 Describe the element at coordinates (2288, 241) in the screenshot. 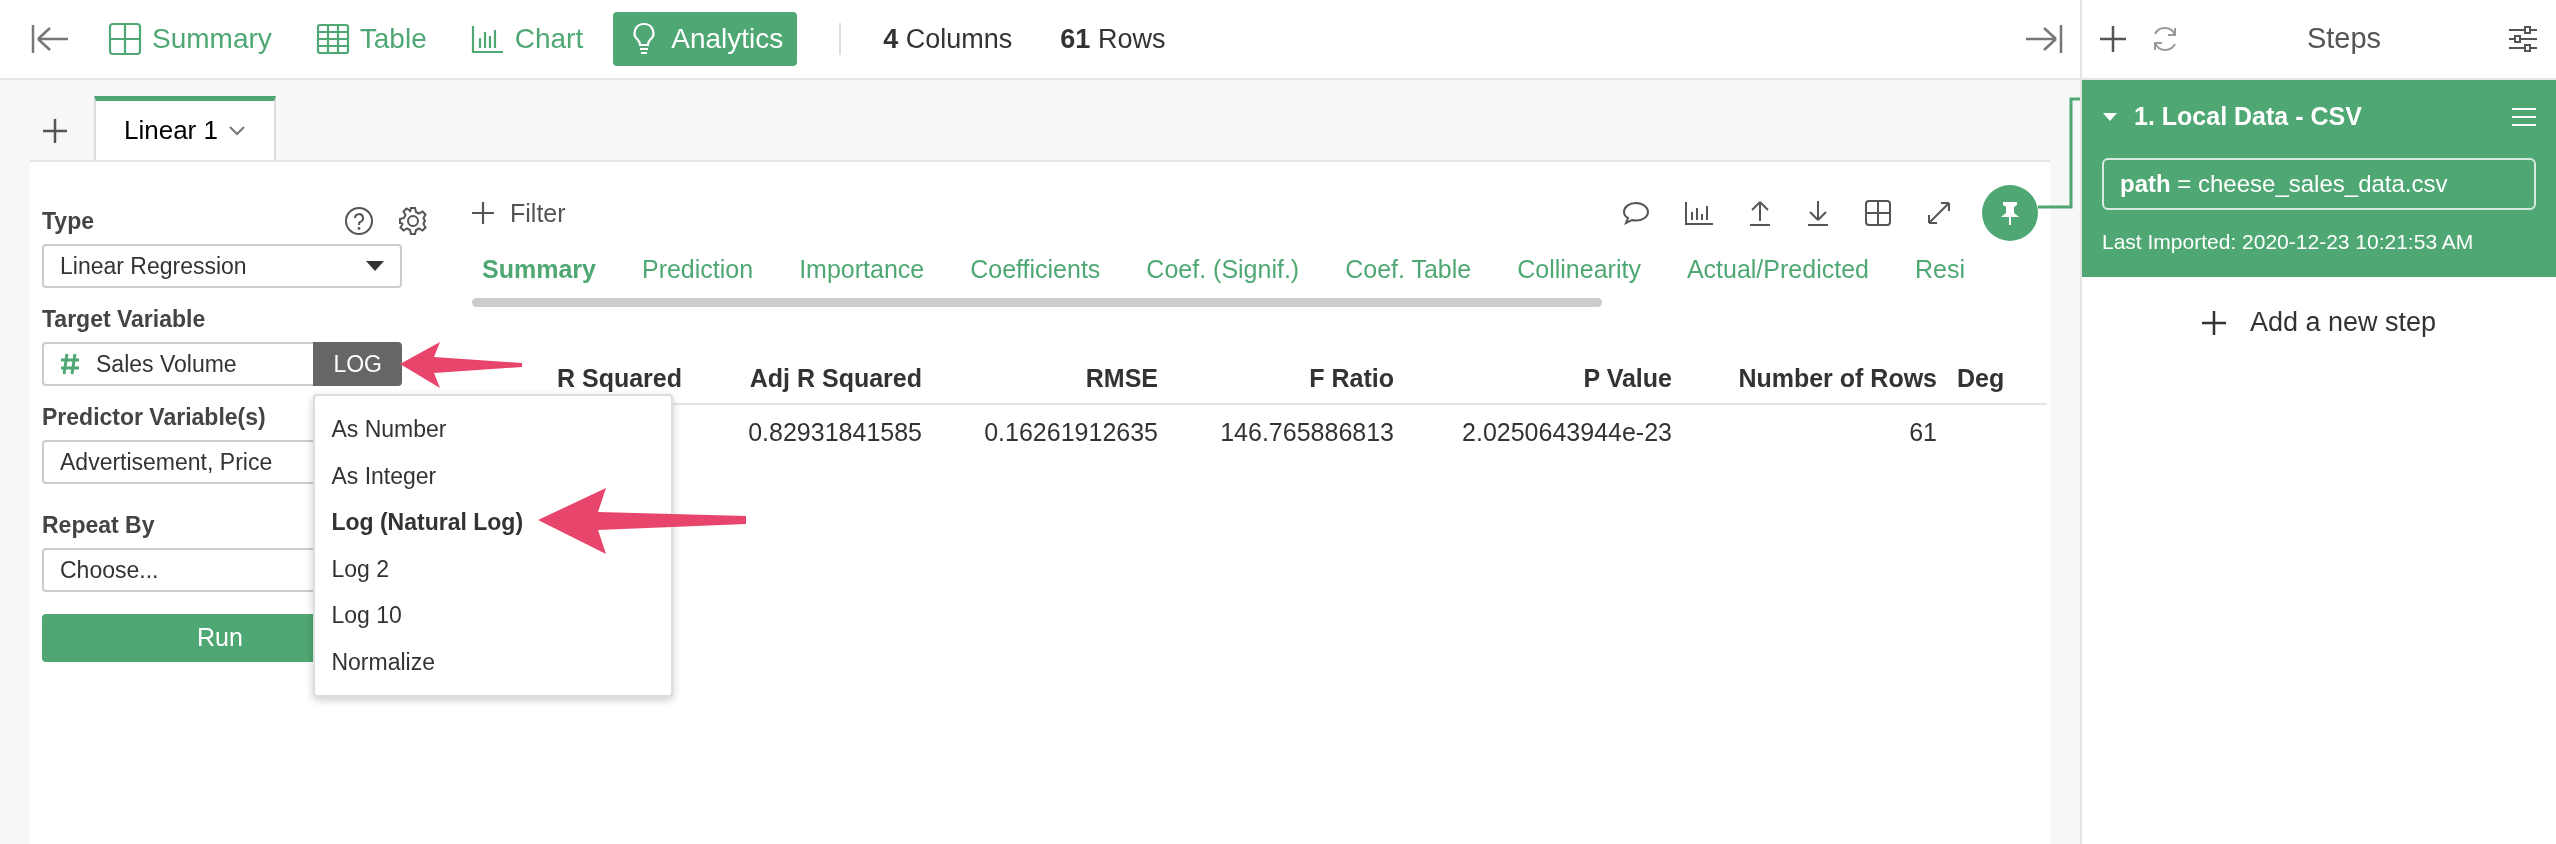

I see `import-note: Last Imported: 2020-12-23 10:21:53 AM` at that location.